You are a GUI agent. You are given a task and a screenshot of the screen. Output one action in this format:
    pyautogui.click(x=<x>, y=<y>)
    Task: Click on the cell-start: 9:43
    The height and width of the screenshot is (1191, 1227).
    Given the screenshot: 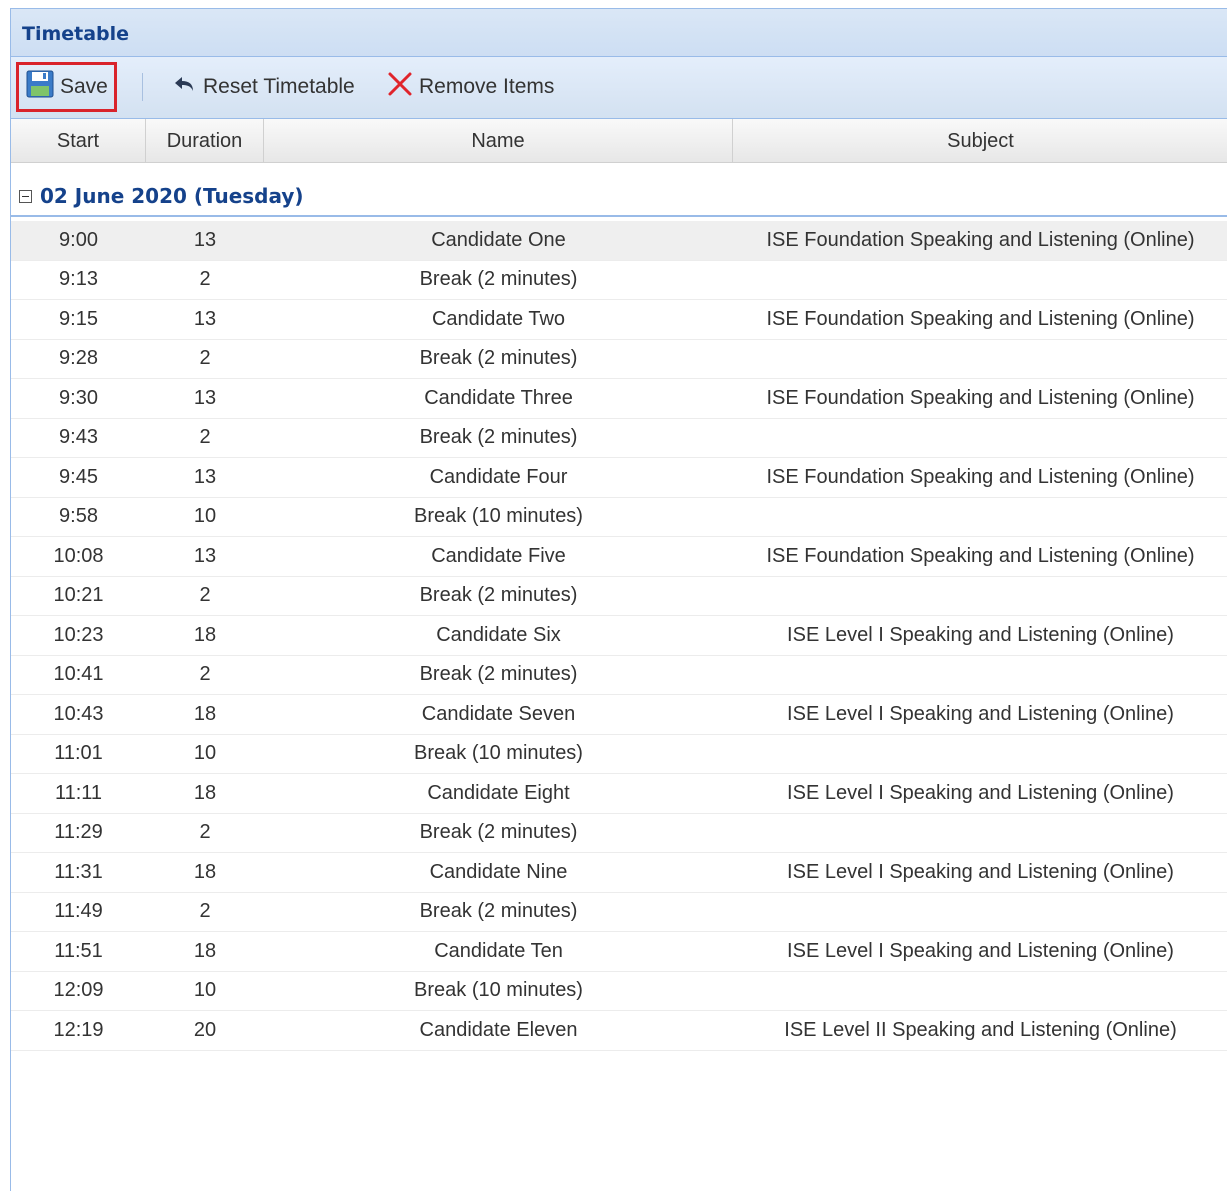 What is the action you would take?
    pyautogui.click(x=78, y=437)
    